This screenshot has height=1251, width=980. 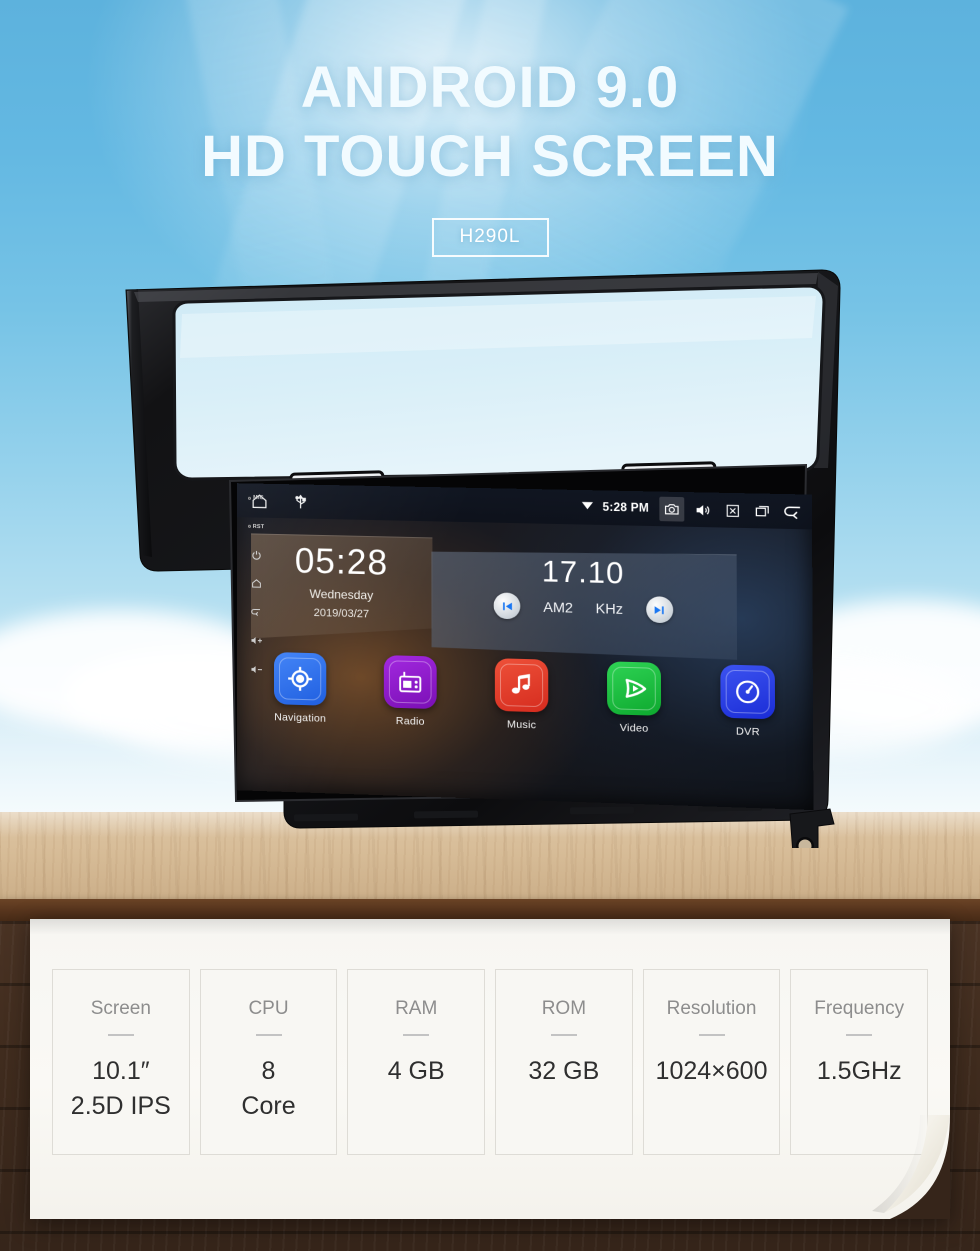 I want to click on app-label: Navigation, so click(x=300, y=718).